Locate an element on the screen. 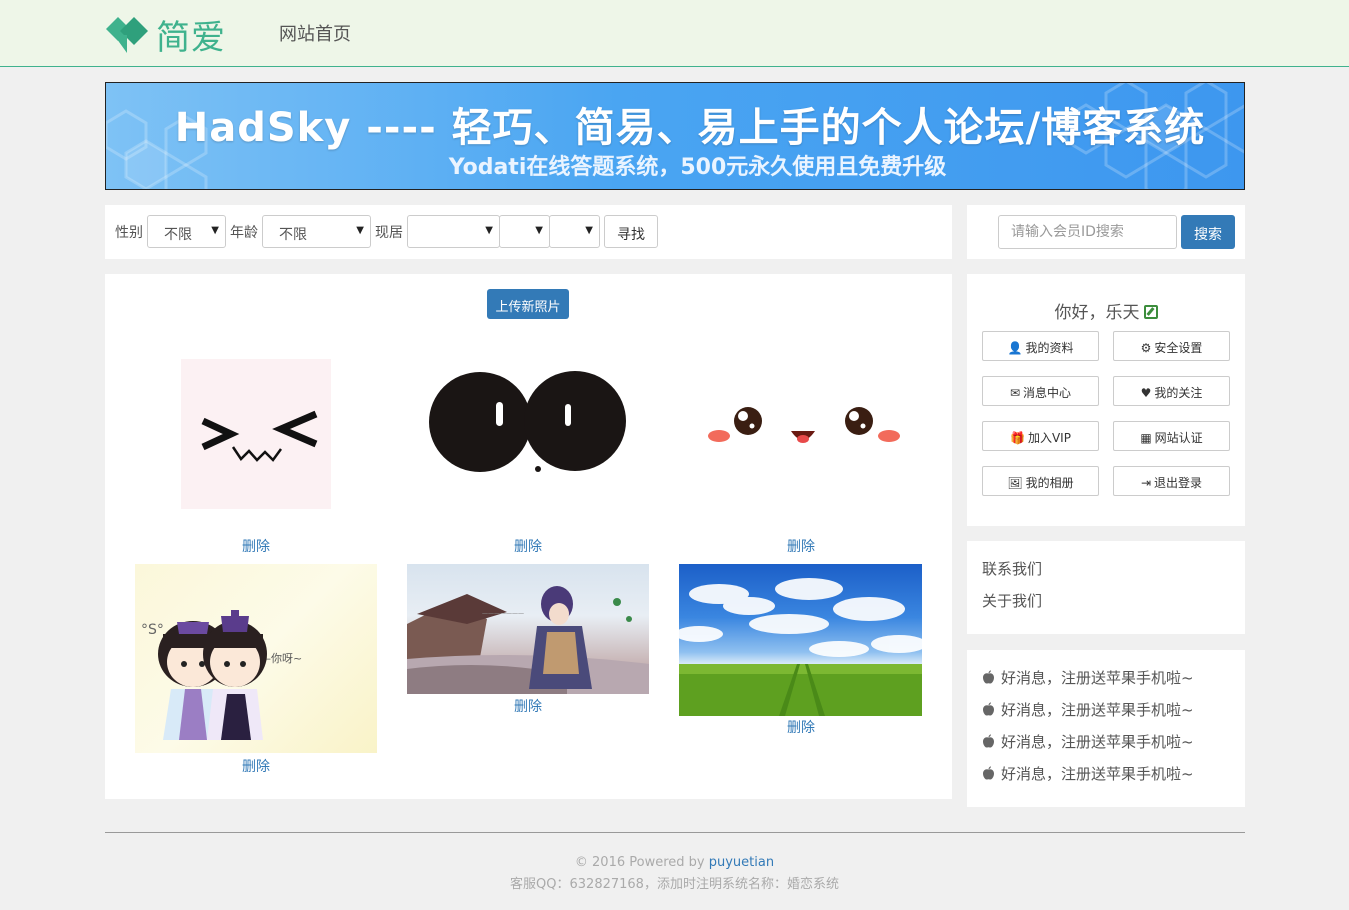 This screenshot has width=1349, height=910. footer-copyright: © 2016 Powered by puyuetian is located at coordinates (674, 862).